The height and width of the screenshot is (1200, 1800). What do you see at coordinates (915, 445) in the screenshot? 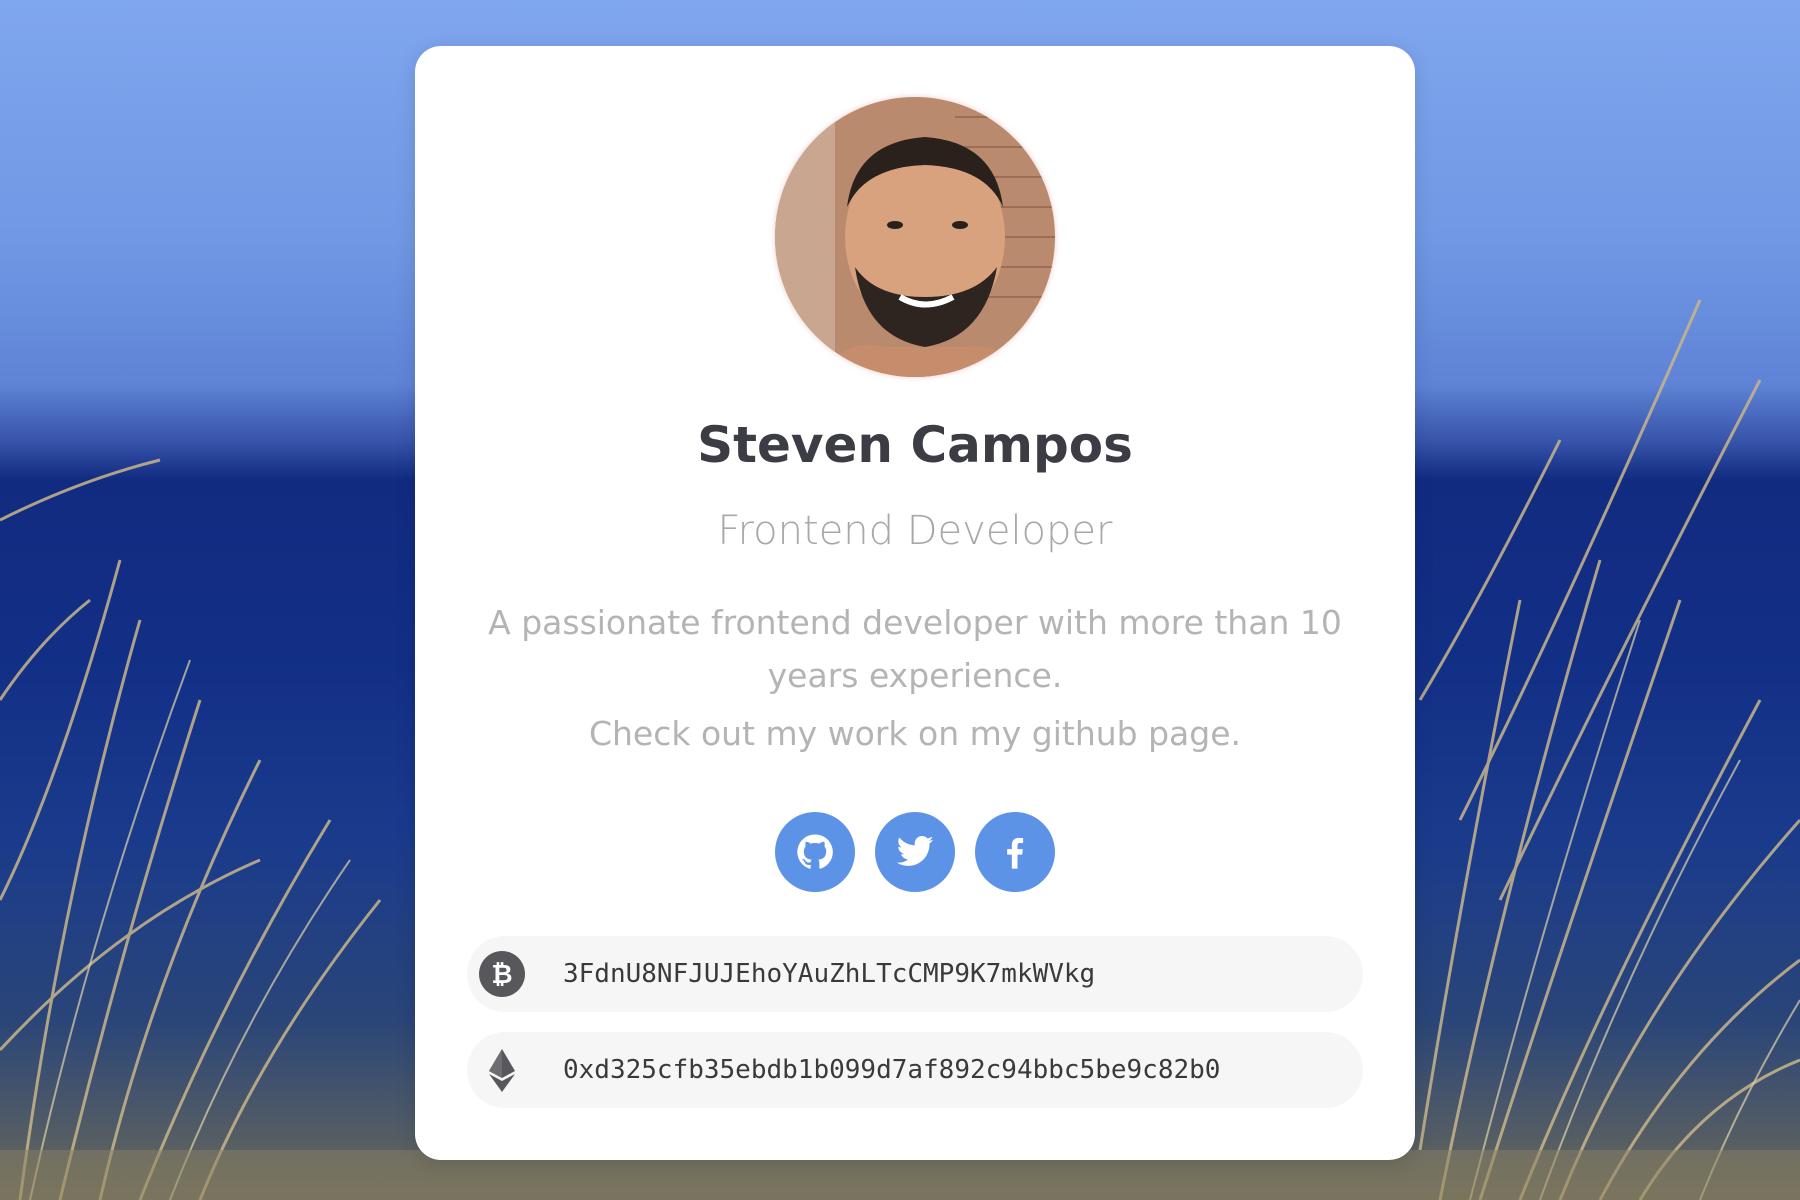
I see `profile-name: Steven Campos` at bounding box center [915, 445].